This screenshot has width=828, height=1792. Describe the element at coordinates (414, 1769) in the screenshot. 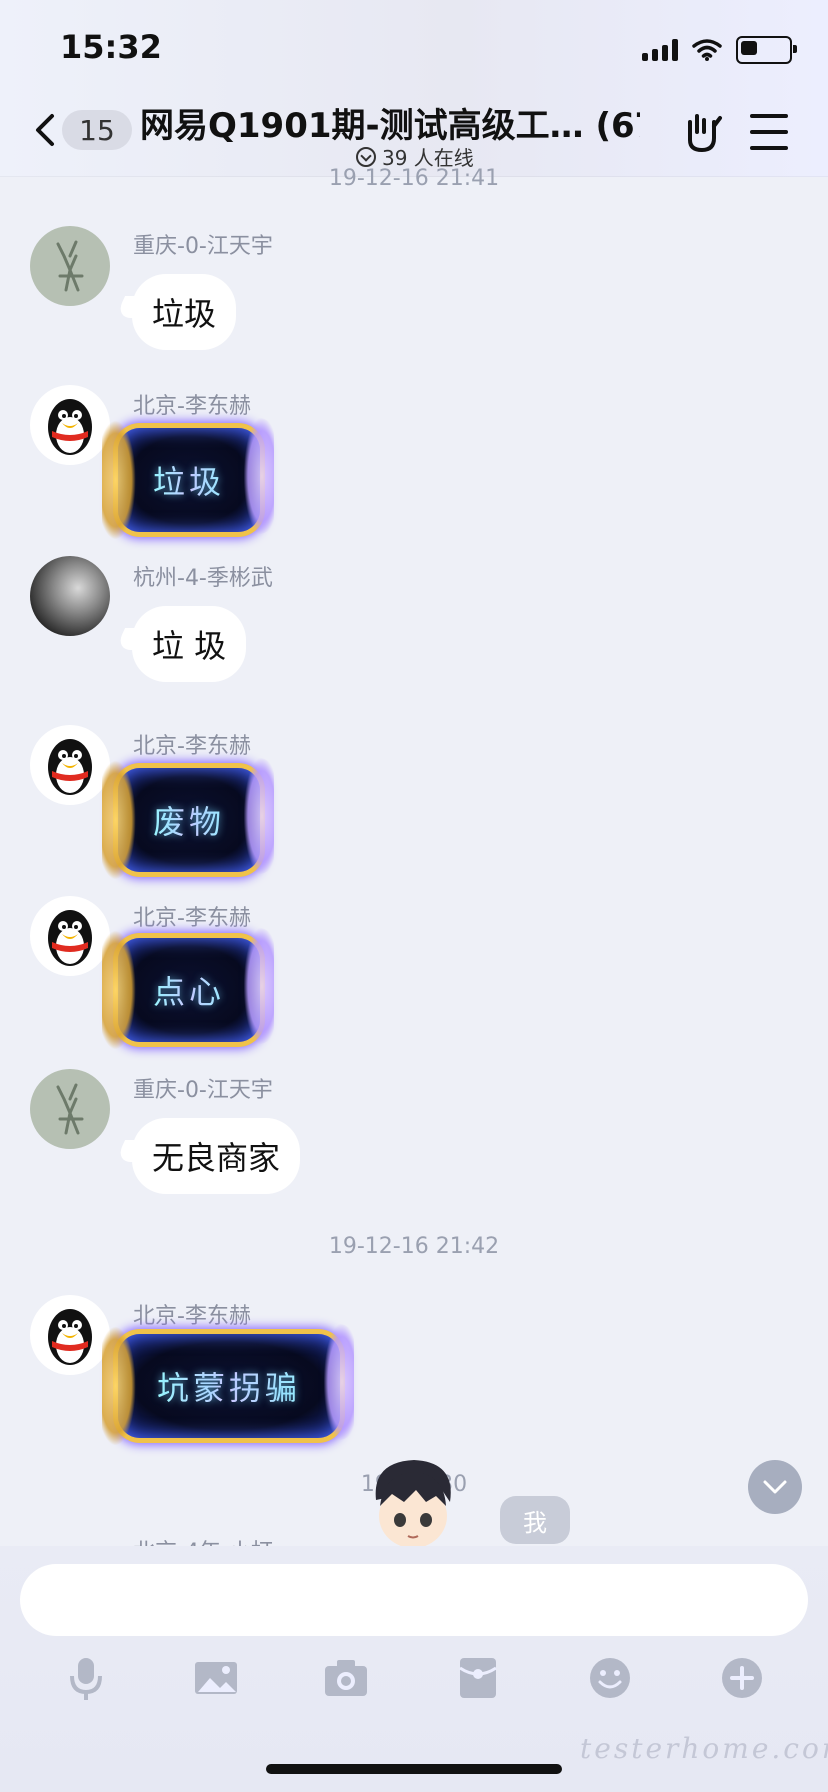

I see `home-indicator` at that location.